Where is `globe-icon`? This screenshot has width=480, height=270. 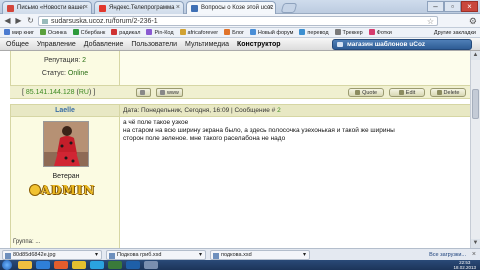 globe-icon is located at coordinates (162, 92).